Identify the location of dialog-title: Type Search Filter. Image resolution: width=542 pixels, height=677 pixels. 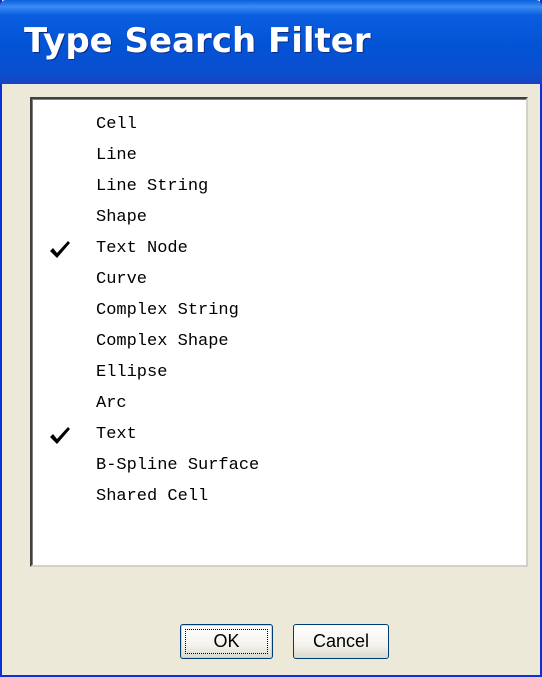
(197, 41).